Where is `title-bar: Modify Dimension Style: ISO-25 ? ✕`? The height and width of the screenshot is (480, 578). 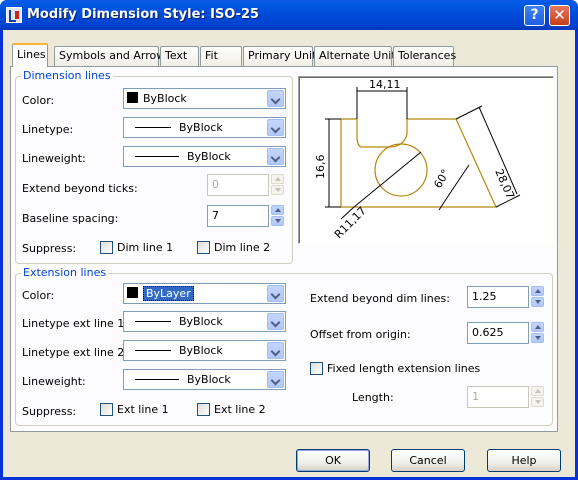
title-bar: Modify Dimension Style: ISO-25 ? ✕ is located at coordinates (289, 15).